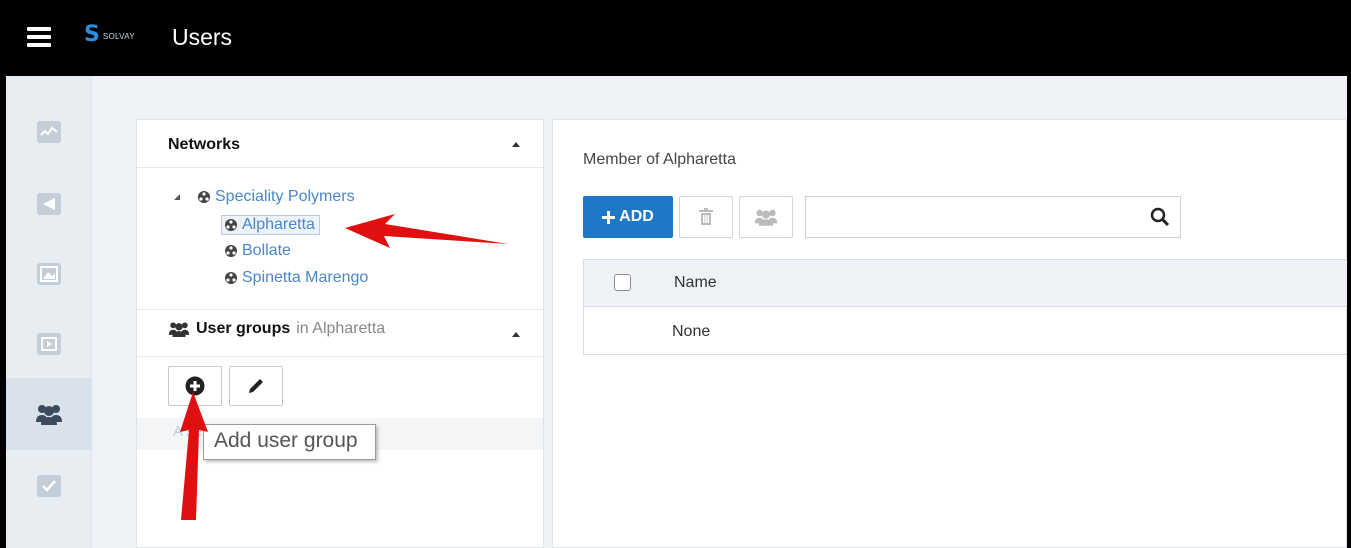  I want to click on member-search, so click(993, 217).